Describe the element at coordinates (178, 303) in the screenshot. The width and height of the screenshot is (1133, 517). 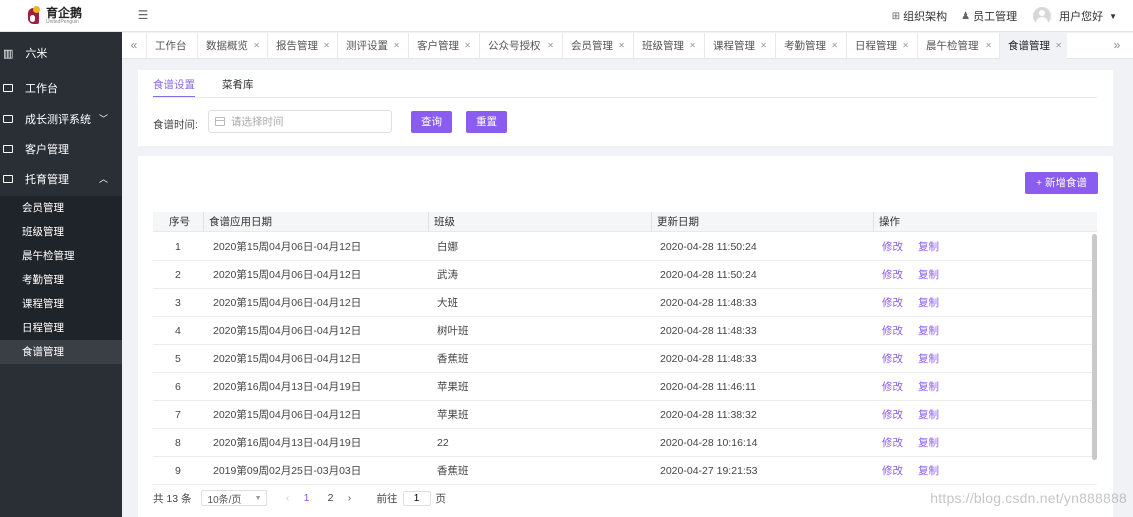
I see `cell-index: 3` at that location.